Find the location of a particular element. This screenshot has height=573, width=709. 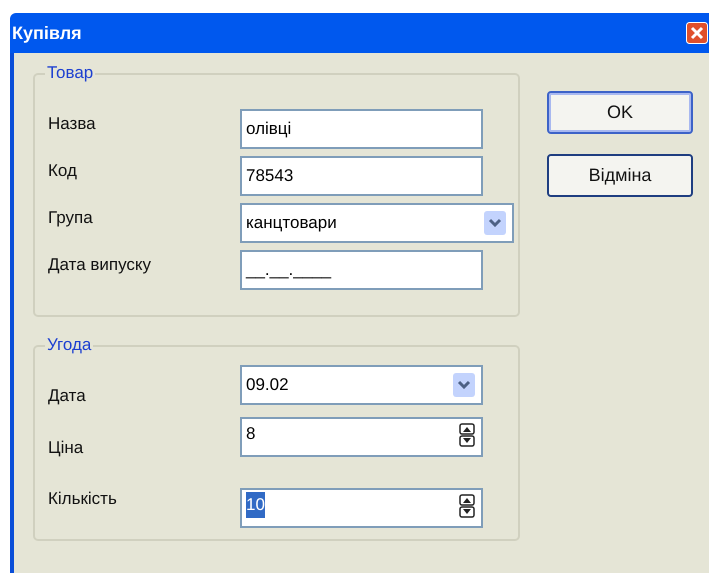

field-label: Дата випуску is located at coordinates (100, 265).